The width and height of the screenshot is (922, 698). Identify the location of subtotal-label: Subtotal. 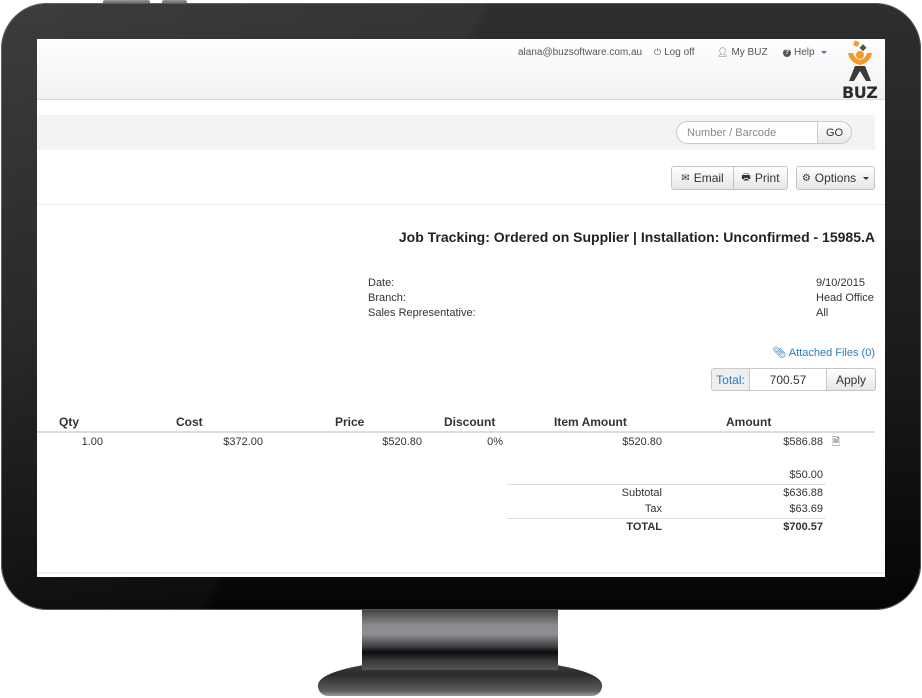
(641, 493).